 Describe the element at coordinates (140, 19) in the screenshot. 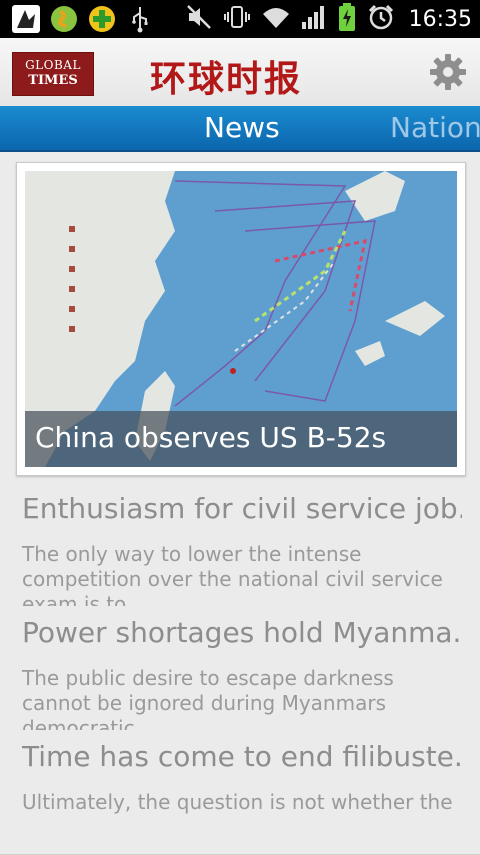

I see `usb-icon` at that location.